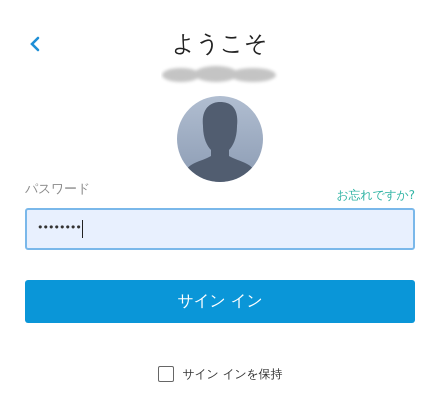 Image resolution: width=440 pixels, height=409 pixels. What do you see at coordinates (220, 301) in the screenshot?
I see `sign-in-button: サイン イン` at bounding box center [220, 301].